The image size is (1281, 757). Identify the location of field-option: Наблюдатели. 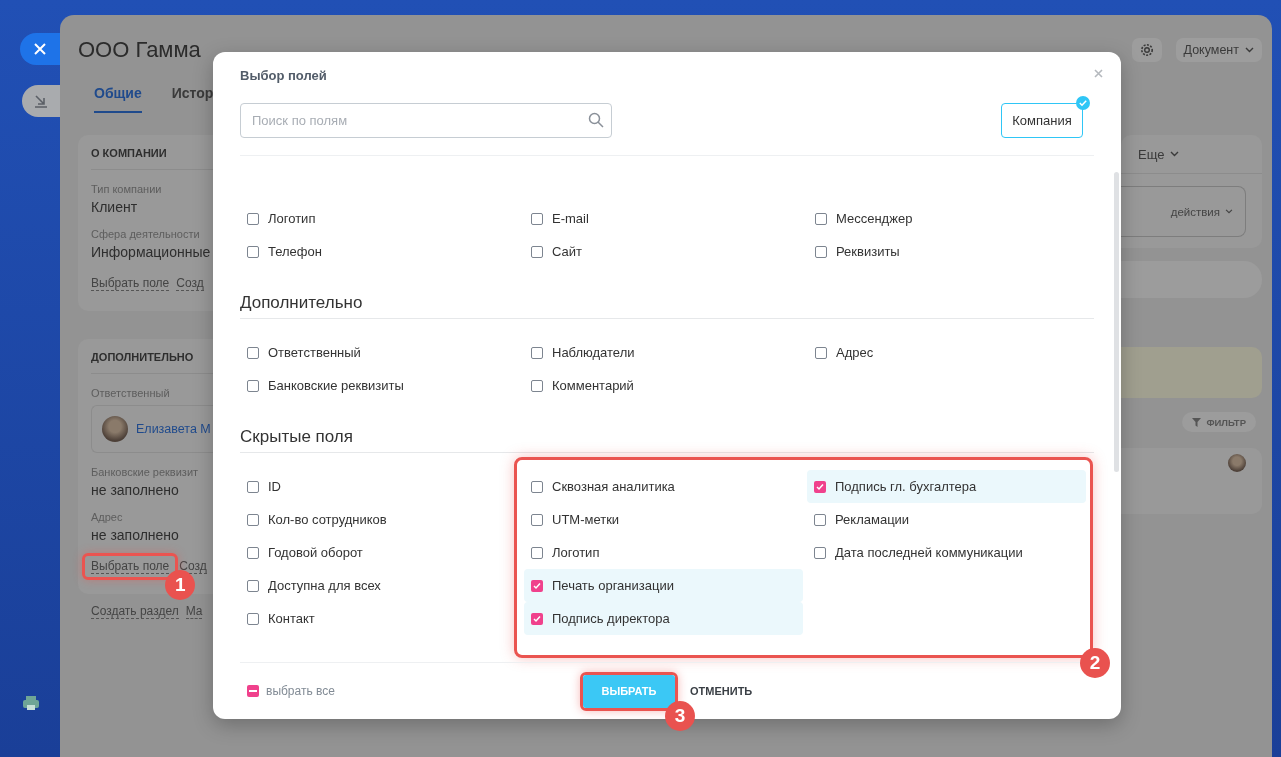
(663, 352).